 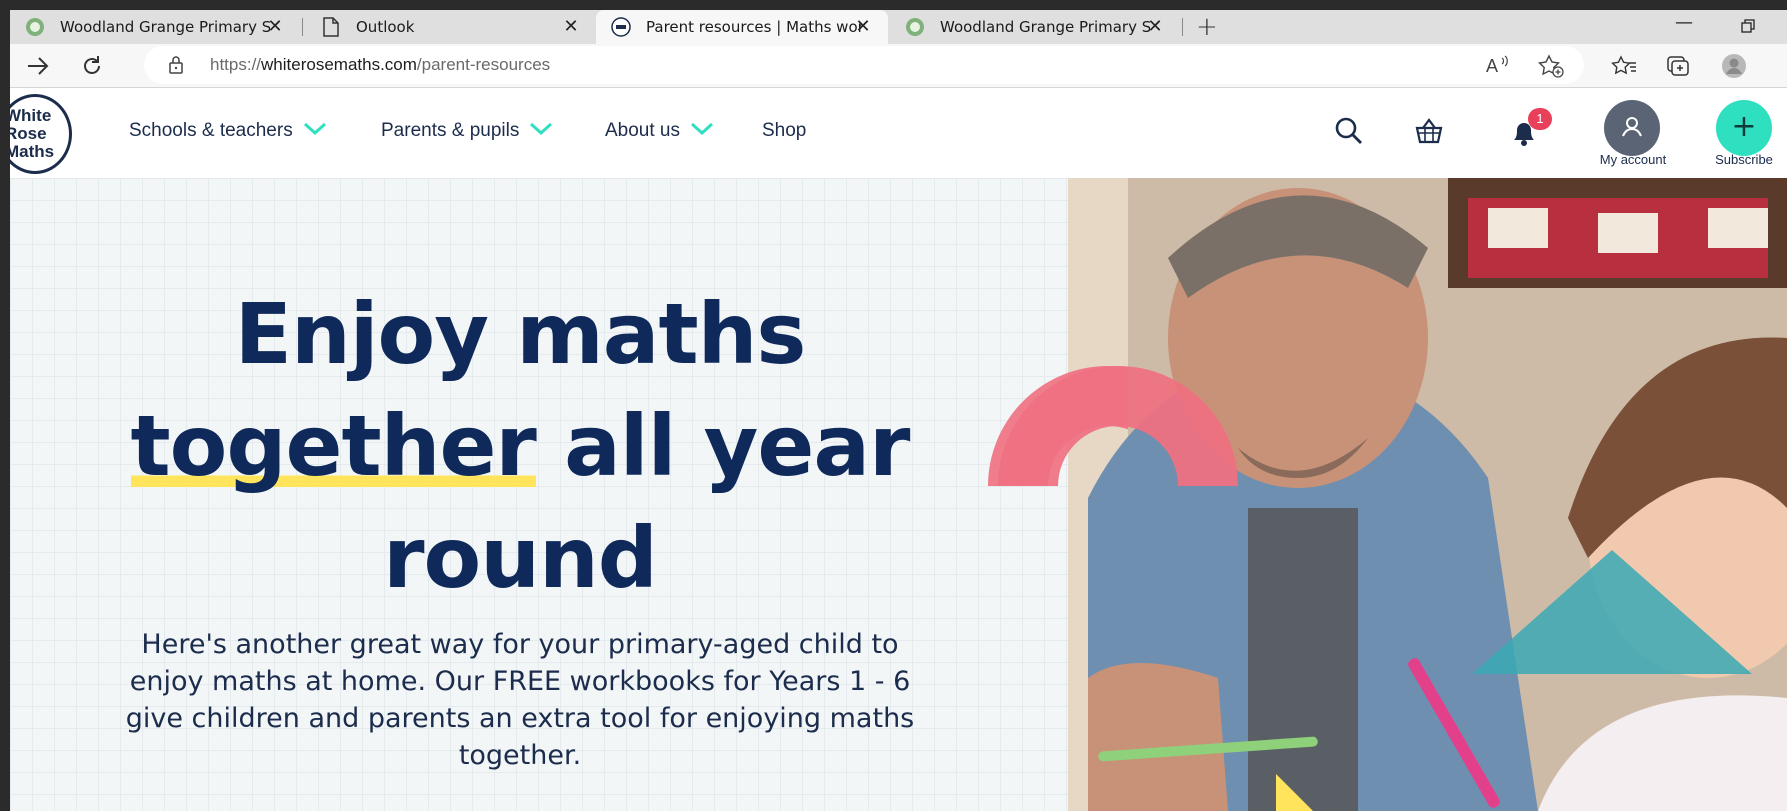 I want to click on minimize-icon: —, so click(x=1684, y=22).